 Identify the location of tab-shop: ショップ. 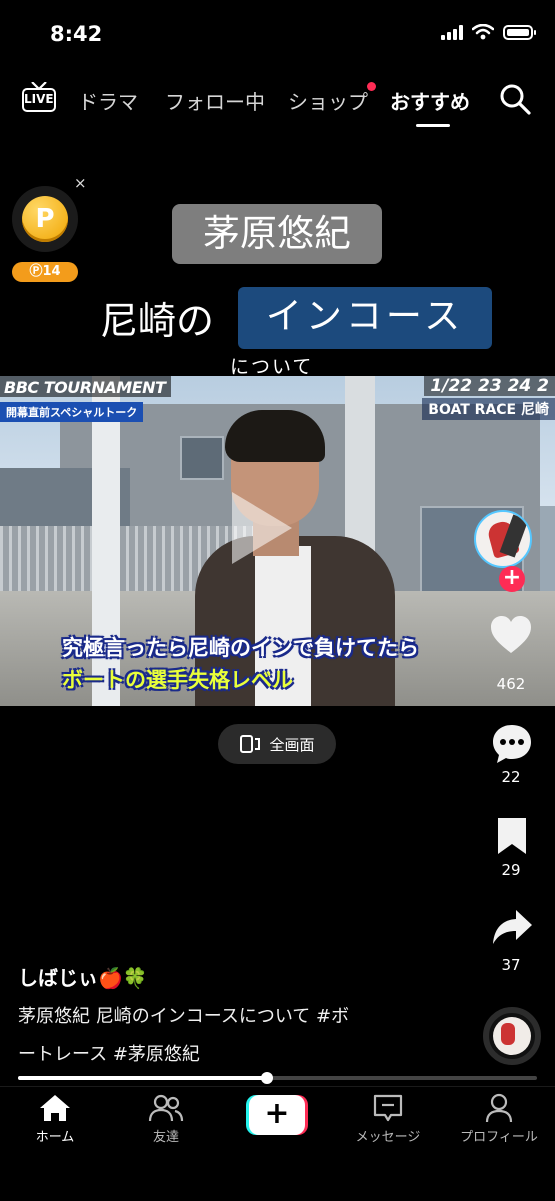
(328, 100).